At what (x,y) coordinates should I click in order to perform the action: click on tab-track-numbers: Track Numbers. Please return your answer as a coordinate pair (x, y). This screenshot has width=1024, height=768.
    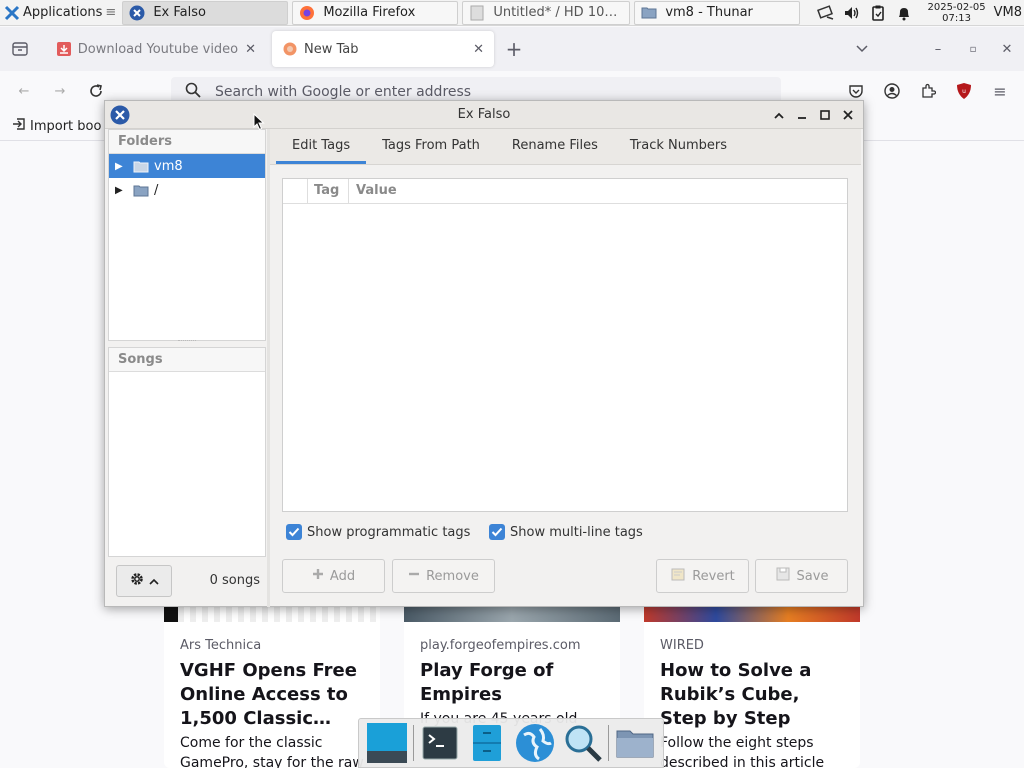
    Looking at the image, I should click on (678, 146).